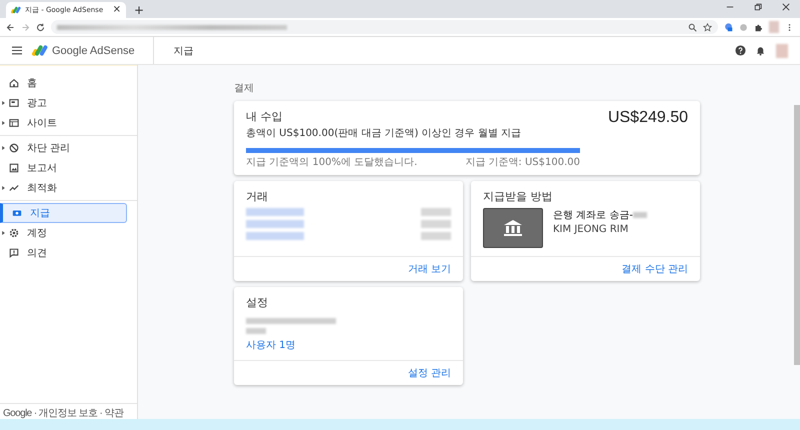 Image resolution: width=800 pixels, height=430 pixels. Describe the element at coordinates (429, 269) in the screenshot. I see `view-transactions-link: 거래 보기` at that location.